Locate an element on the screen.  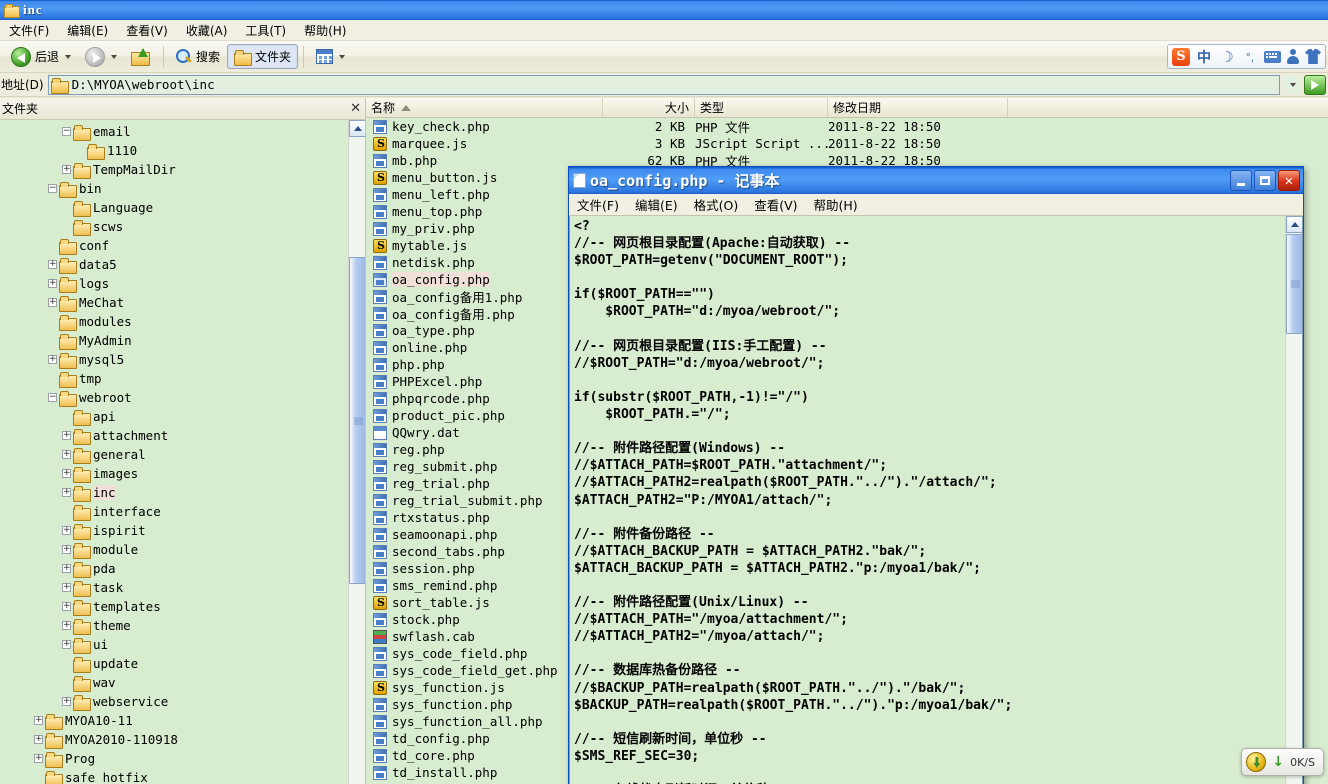
notepad-titlebar: oa_config.php - 记事本 ✕ is located at coordinates (936, 180).